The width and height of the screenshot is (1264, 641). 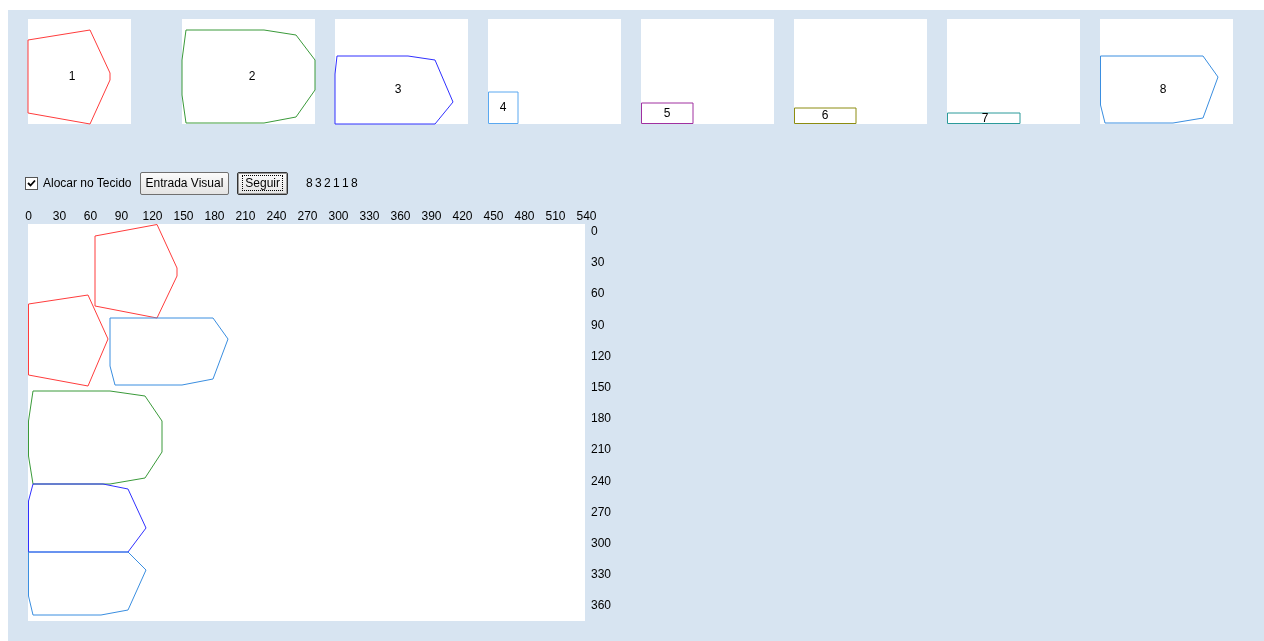 I want to click on checkmark-icon, so click(x=31, y=183).